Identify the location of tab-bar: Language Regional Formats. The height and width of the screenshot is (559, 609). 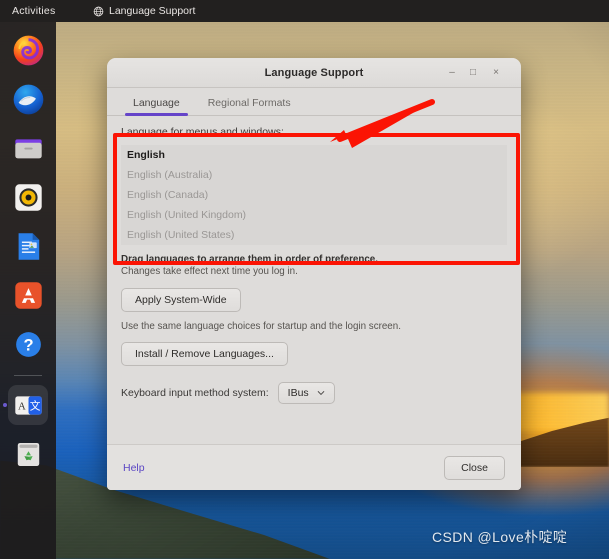
(314, 102).